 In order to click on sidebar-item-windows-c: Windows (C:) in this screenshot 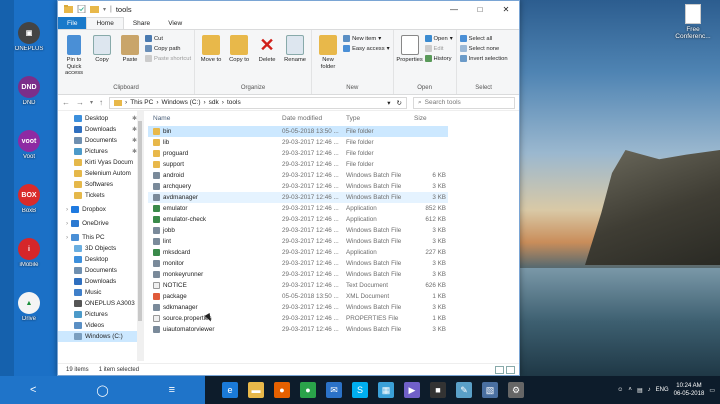, I will do `click(100, 336)`.